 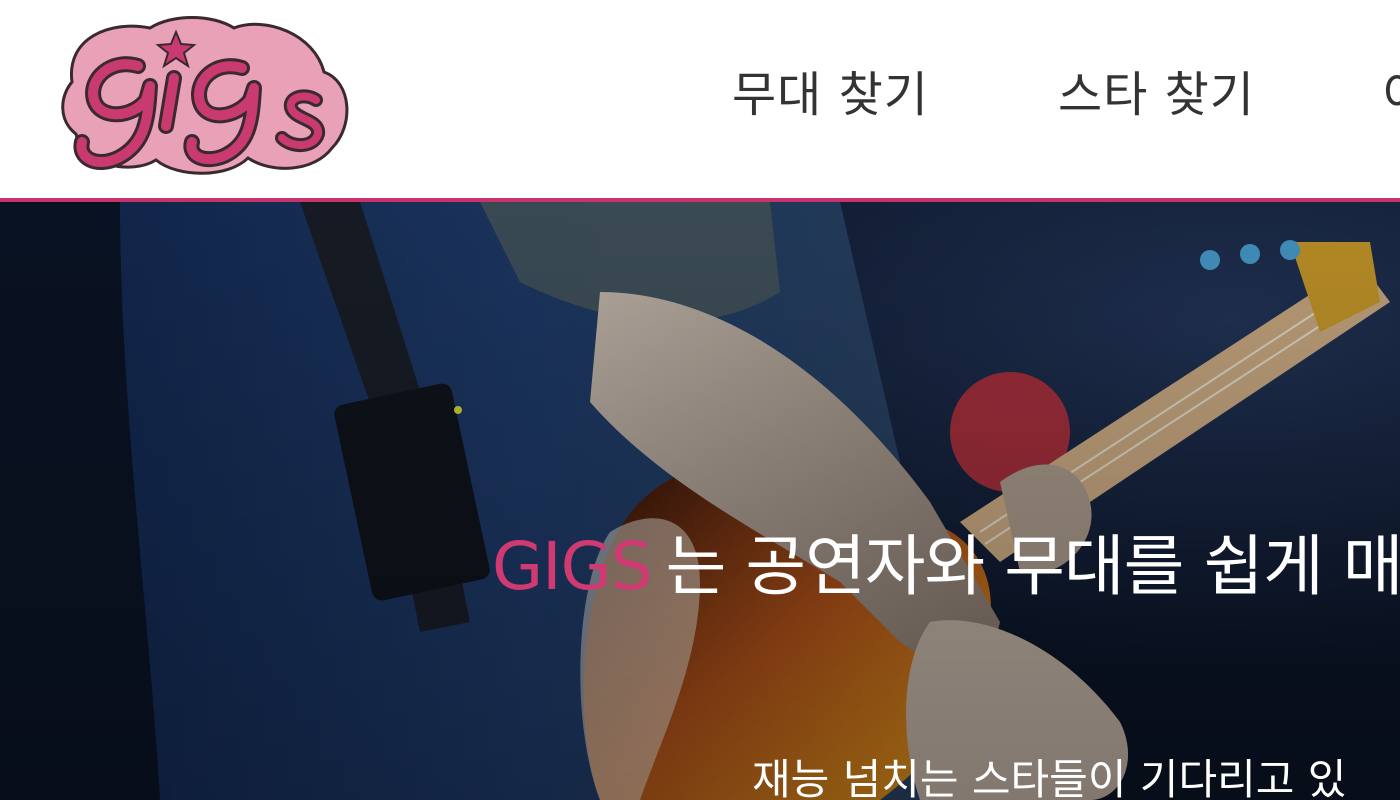 What do you see at coordinates (700, 97) in the screenshot?
I see `main-nav: 무대 찾기 스타 찾기 이` at bounding box center [700, 97].